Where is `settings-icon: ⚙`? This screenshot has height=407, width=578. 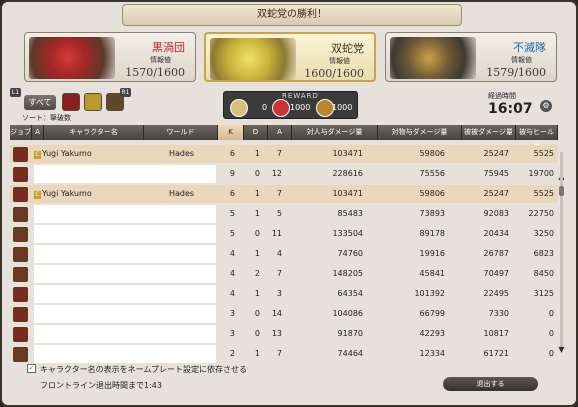 settings-icon: ⚙ is located at coordinates (546, 106).